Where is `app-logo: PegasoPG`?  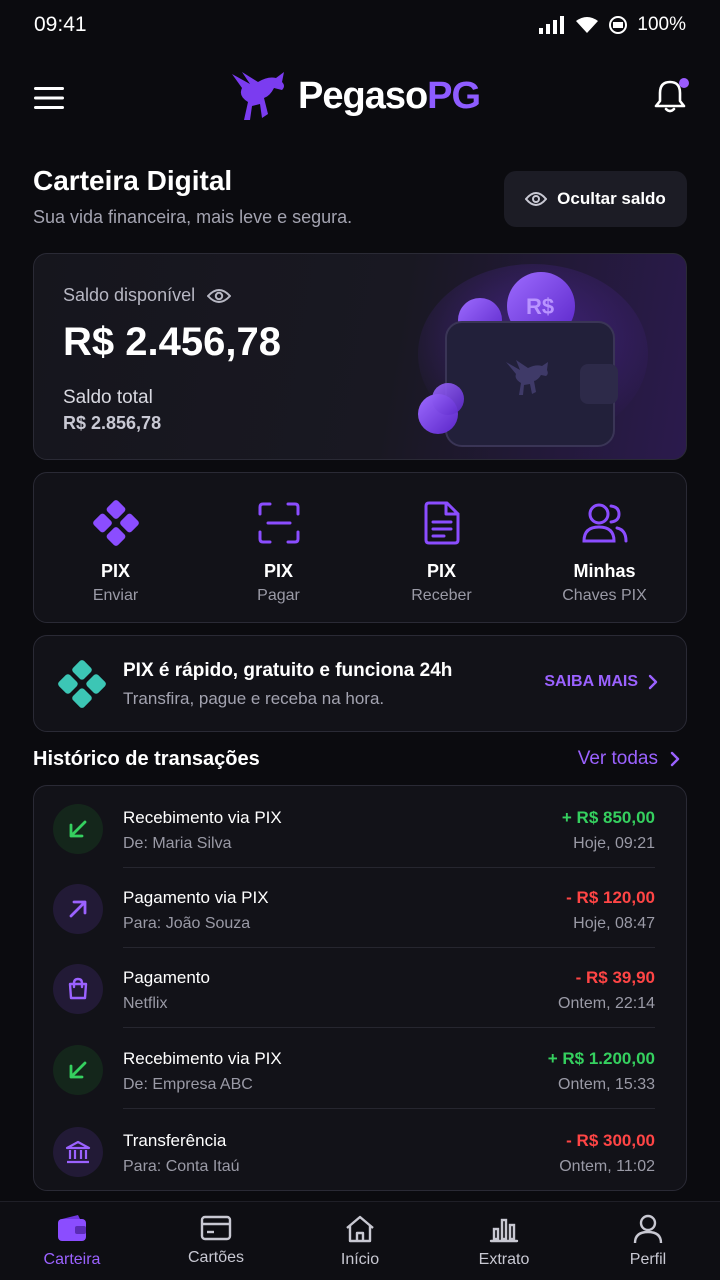 app-logo: PegasoPG is located at coordinates (354, 96).